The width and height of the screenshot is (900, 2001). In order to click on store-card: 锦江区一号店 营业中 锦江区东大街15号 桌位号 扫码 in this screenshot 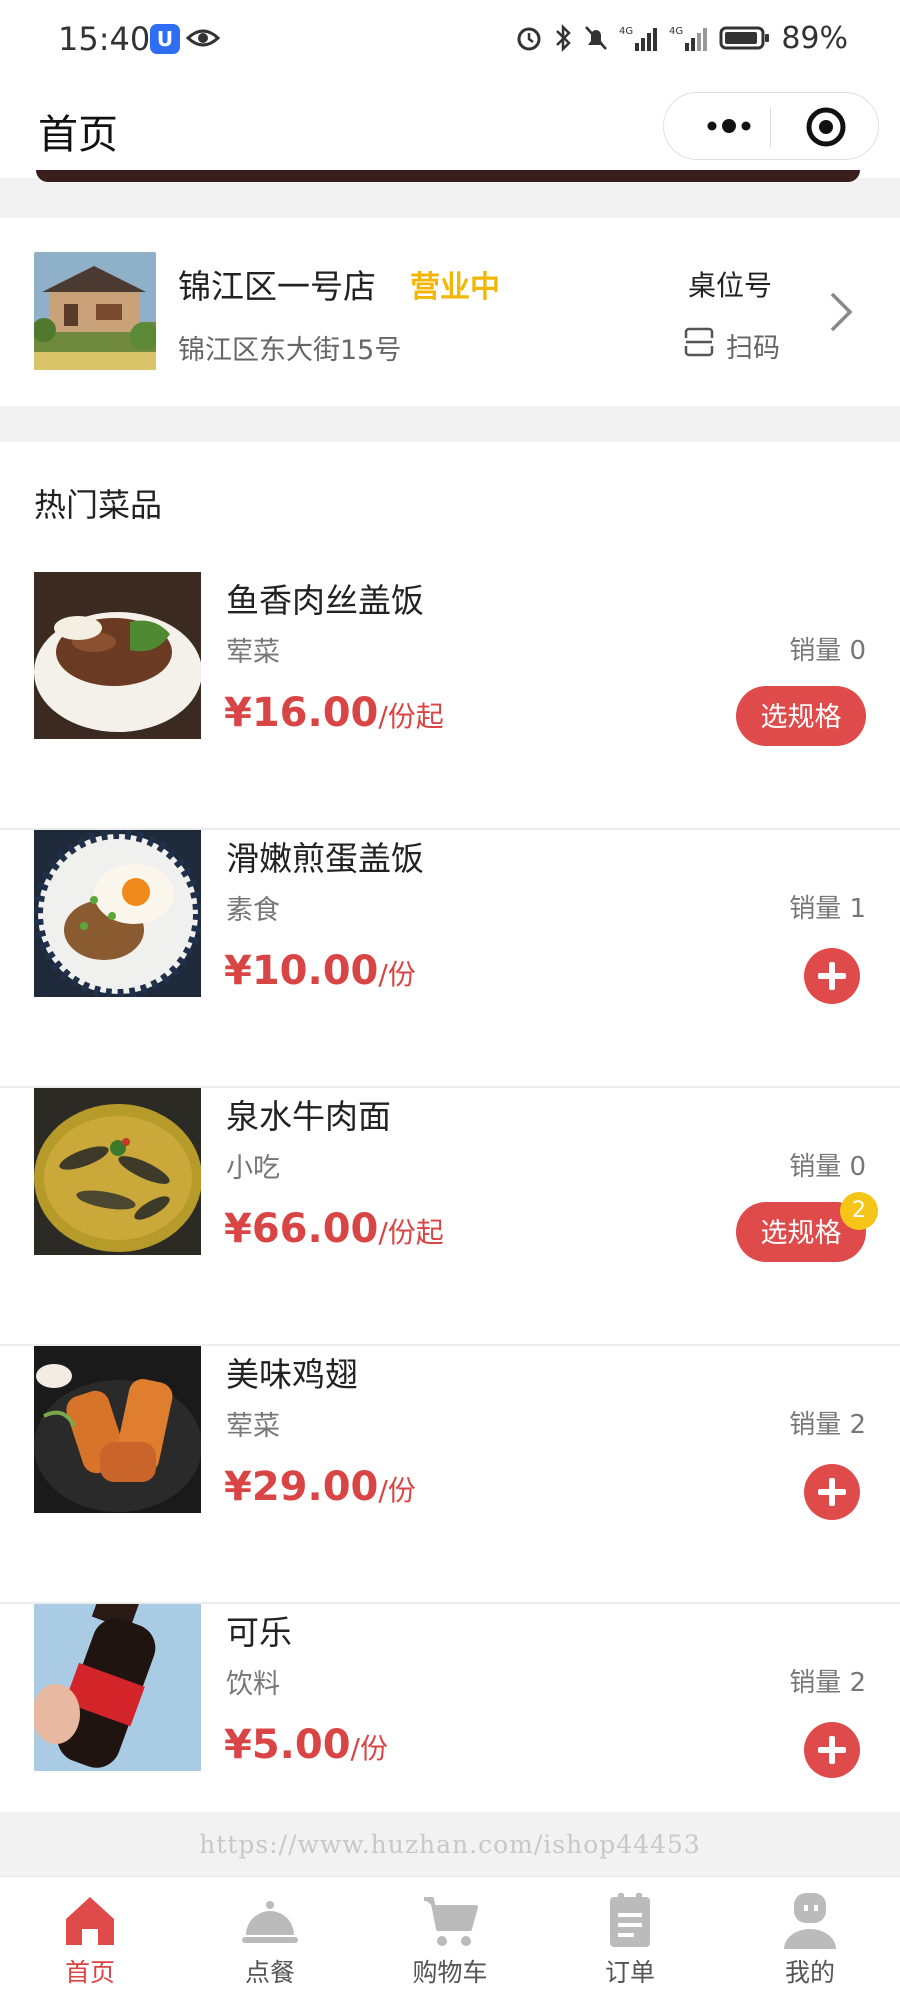, I will do `click(450, 312)`.